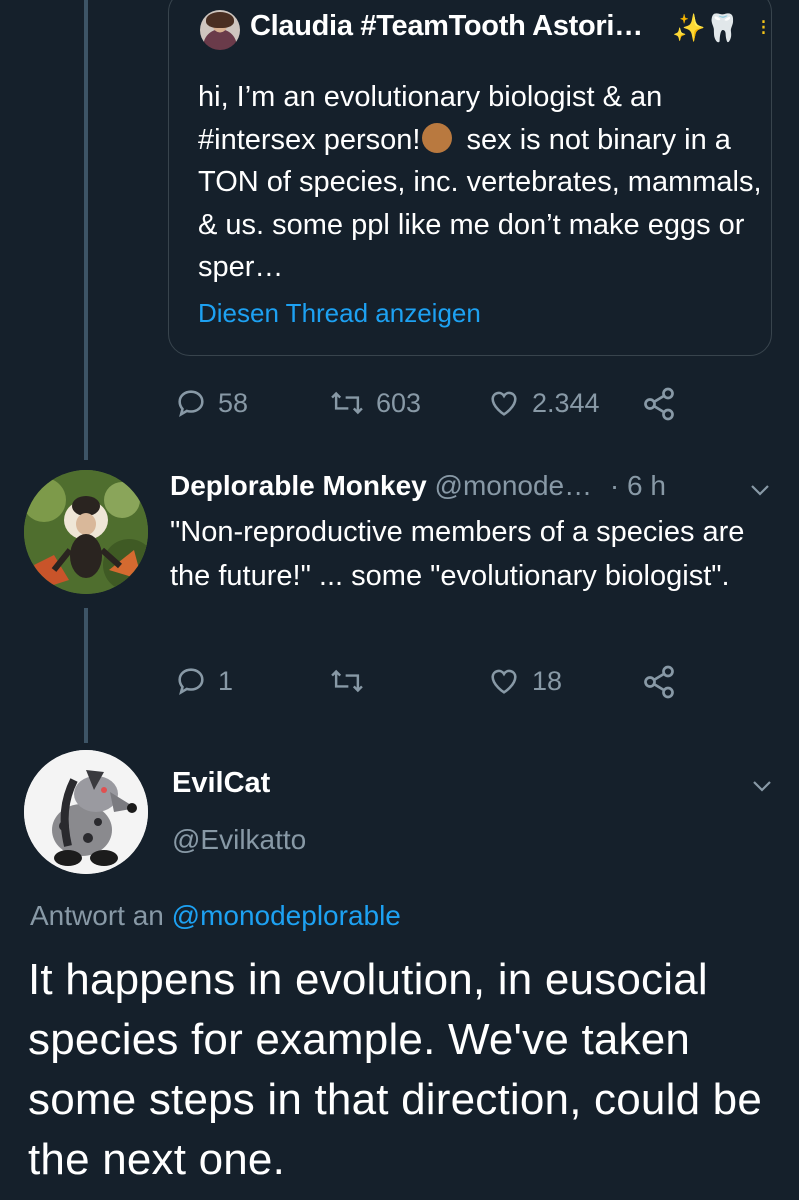  I want to click on reply-to-handle-link: @monodeplorable, so click(286, 915).